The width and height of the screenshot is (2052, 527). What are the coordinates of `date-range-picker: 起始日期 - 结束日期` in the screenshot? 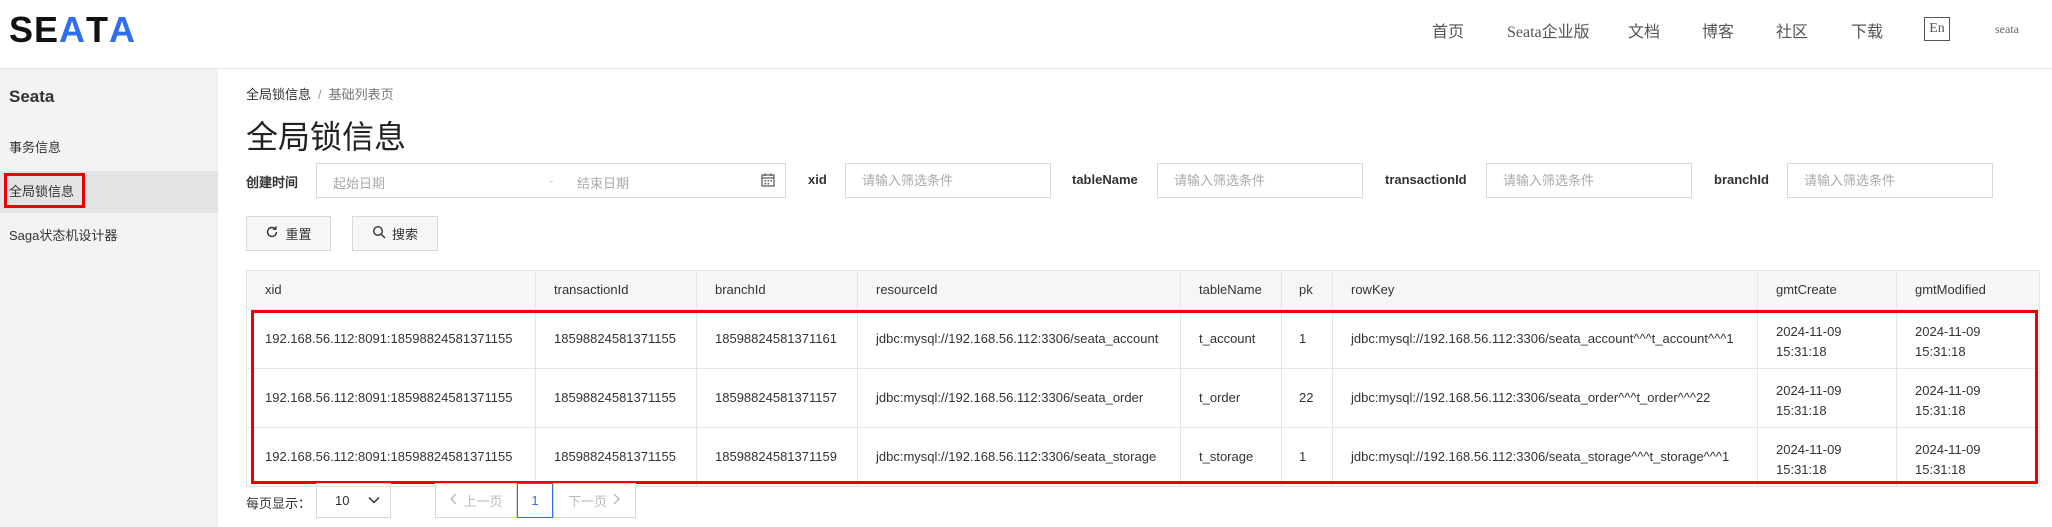 It's located at (551, 180).